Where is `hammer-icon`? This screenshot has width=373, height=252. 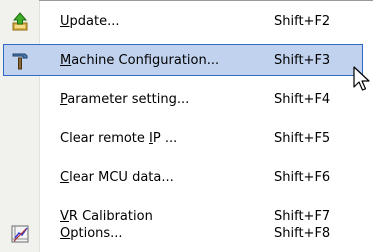 hammer-icon is located at coordinates (20, 61).